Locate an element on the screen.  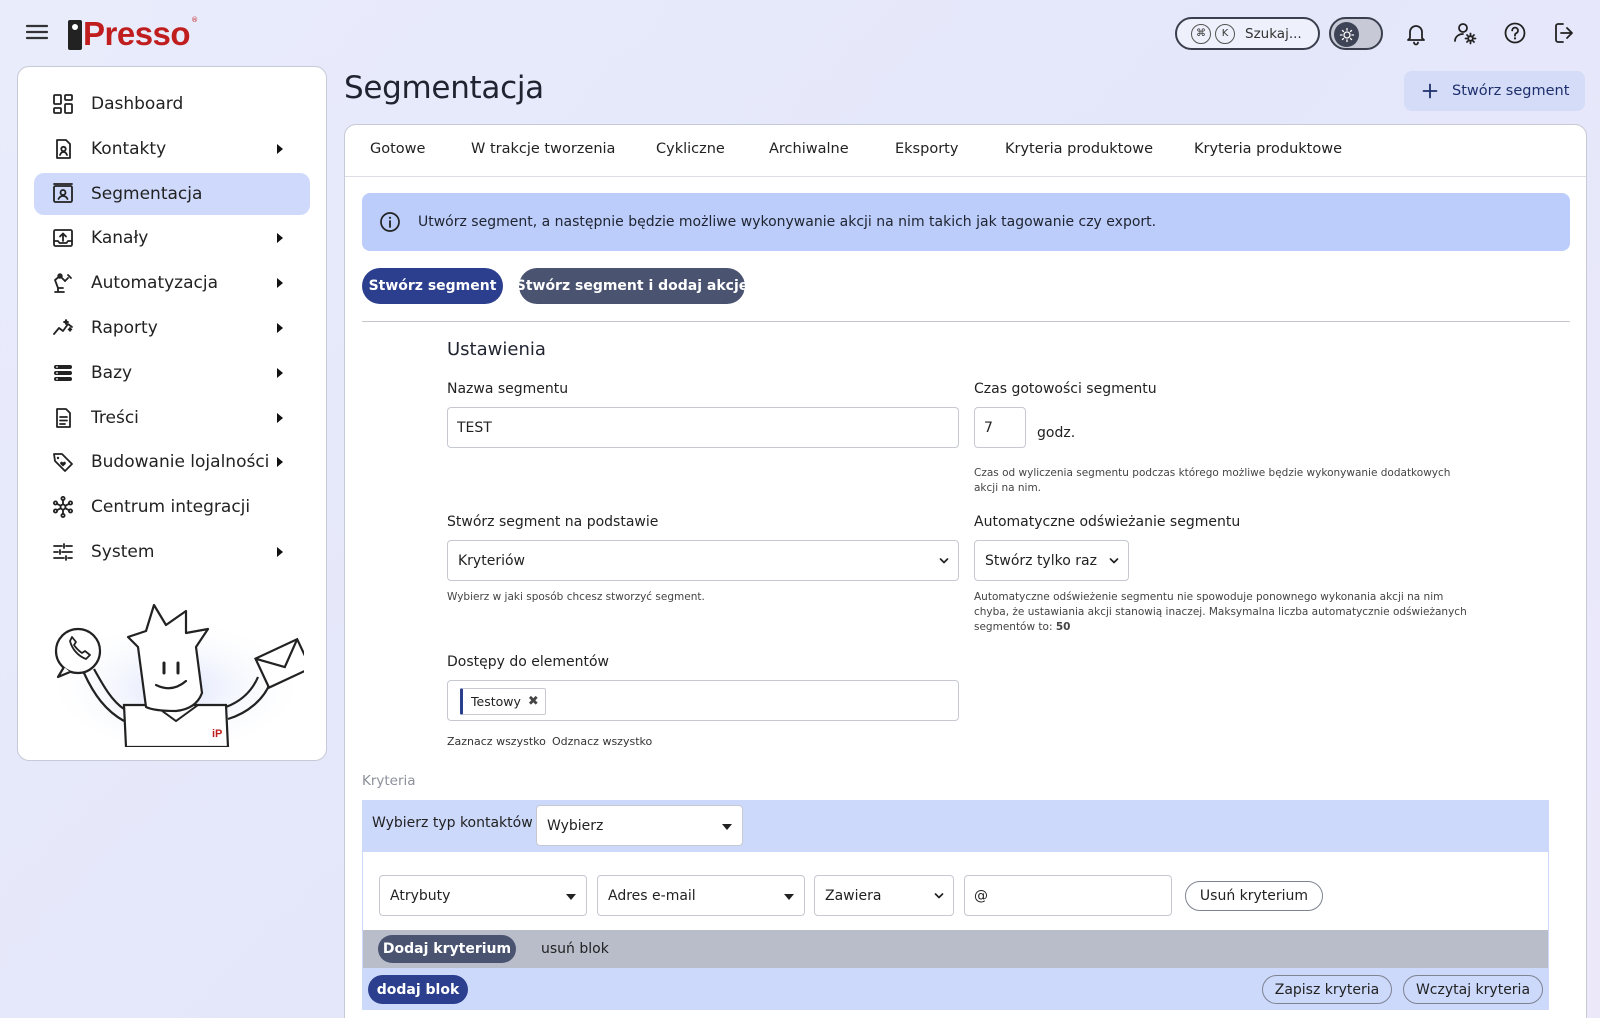
tab-w-trakcie-tworzenia: W trakcje tworzenia is located at coordinates (543, 149).